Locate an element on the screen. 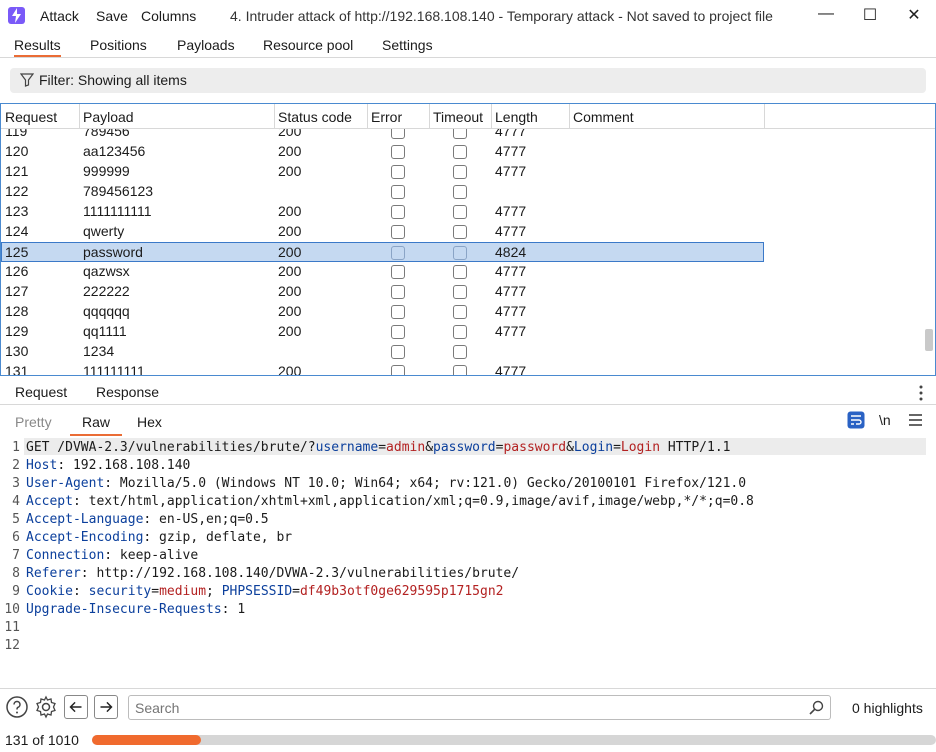 The image size is (936, 752). menu-attack: Attack is located at coordinates (59, 16).